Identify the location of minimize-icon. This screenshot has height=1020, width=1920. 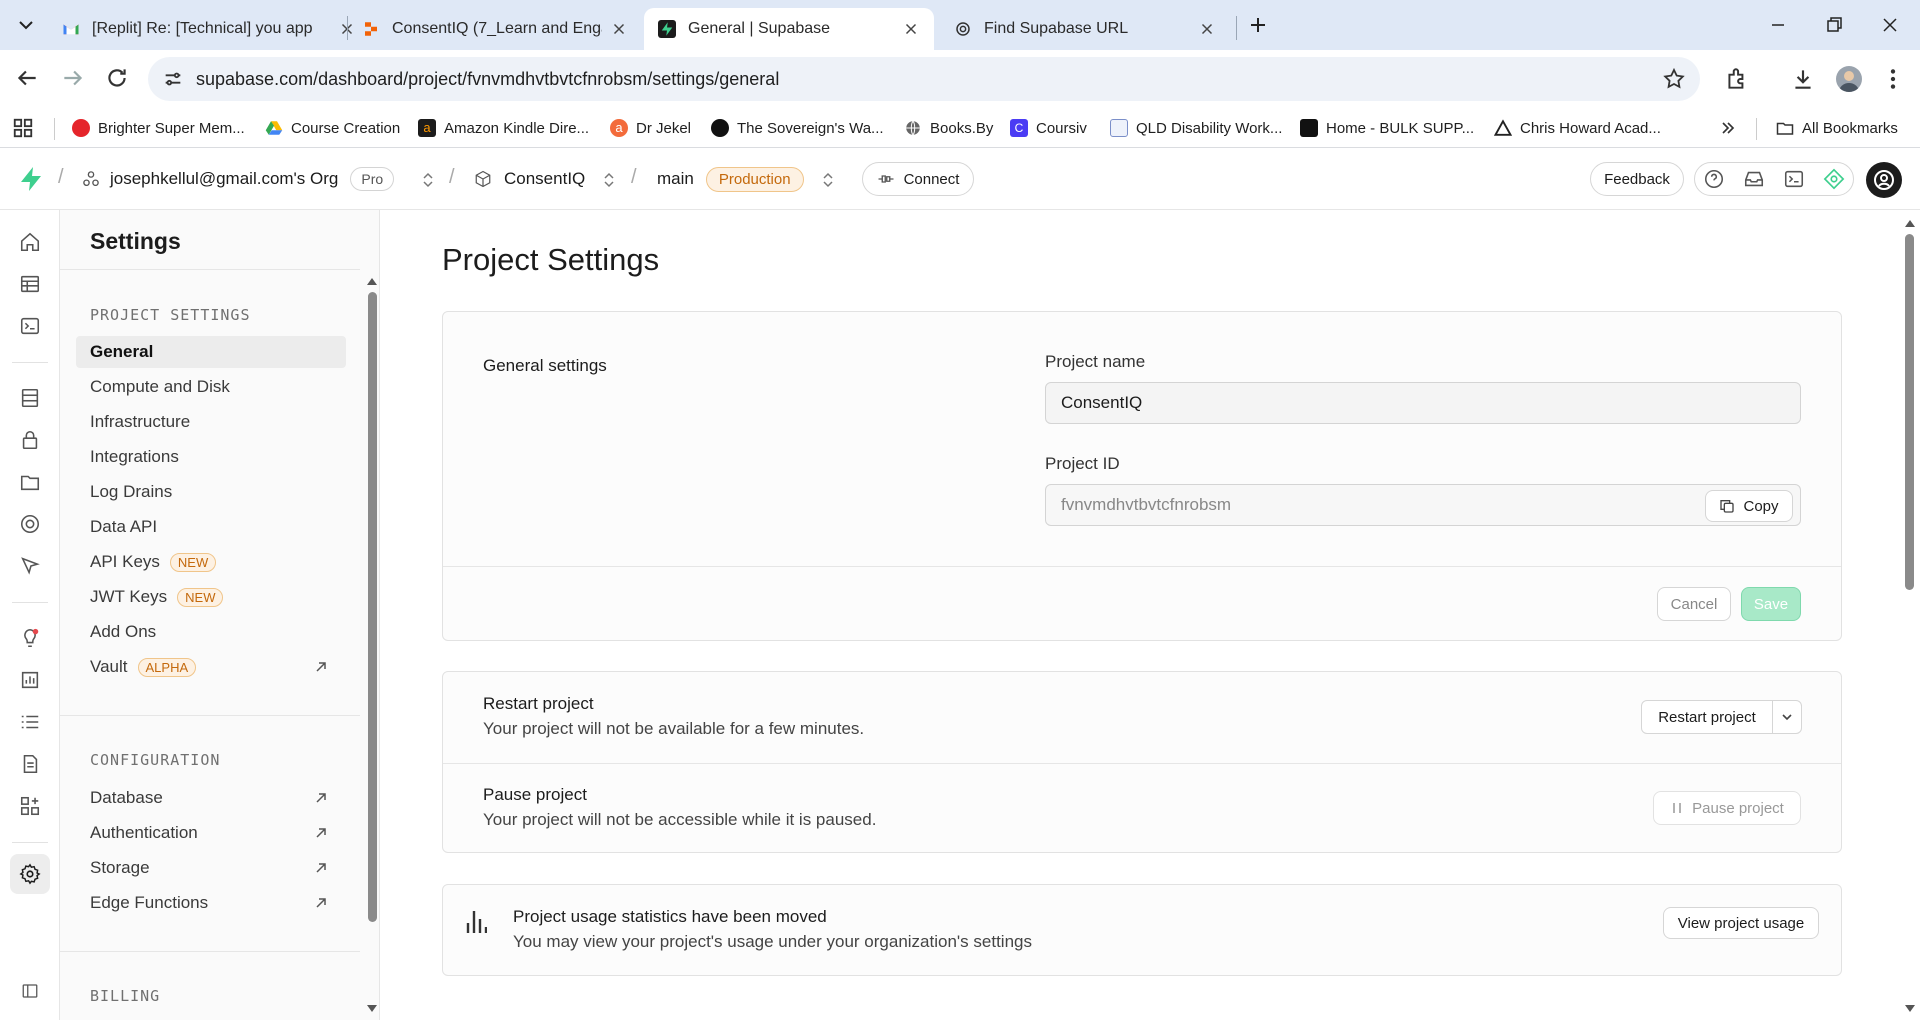
(1778, 25).